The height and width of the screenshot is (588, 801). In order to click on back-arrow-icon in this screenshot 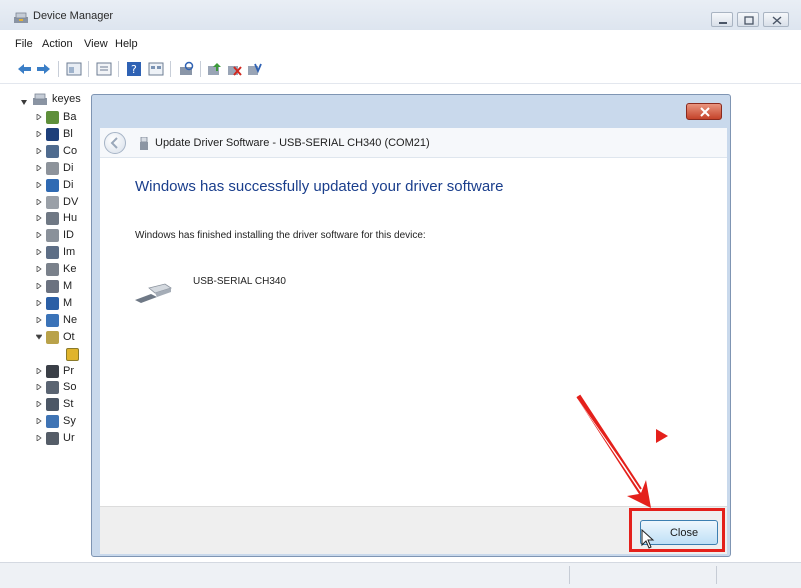, I will do `click(114, 143)`.